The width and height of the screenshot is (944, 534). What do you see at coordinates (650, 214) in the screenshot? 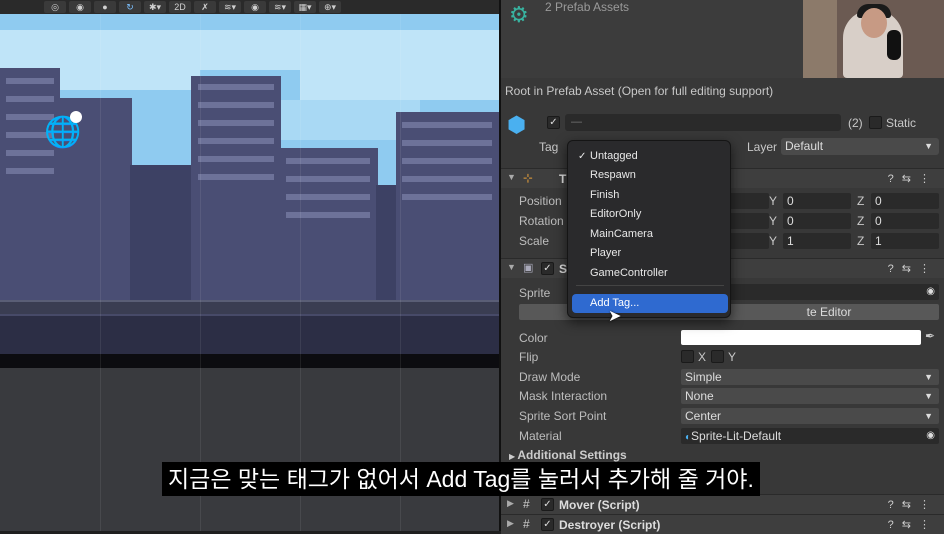
I see `tag-option-editoronly: EditorOnly` at bounding box center [650, 214].